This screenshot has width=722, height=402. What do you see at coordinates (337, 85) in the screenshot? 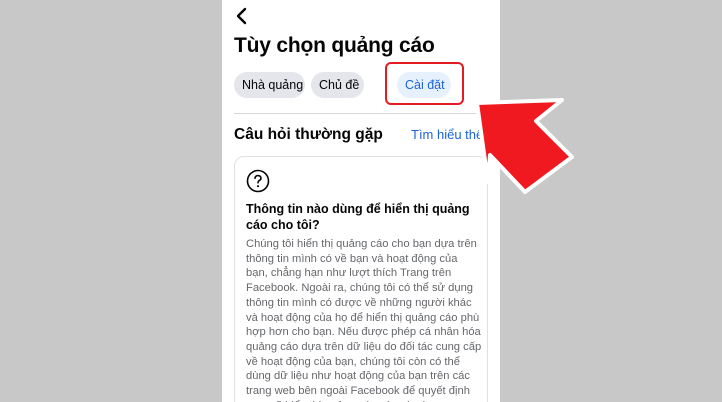
I see `tab-topics: Chủ đề` at bounding box center [337, 85].